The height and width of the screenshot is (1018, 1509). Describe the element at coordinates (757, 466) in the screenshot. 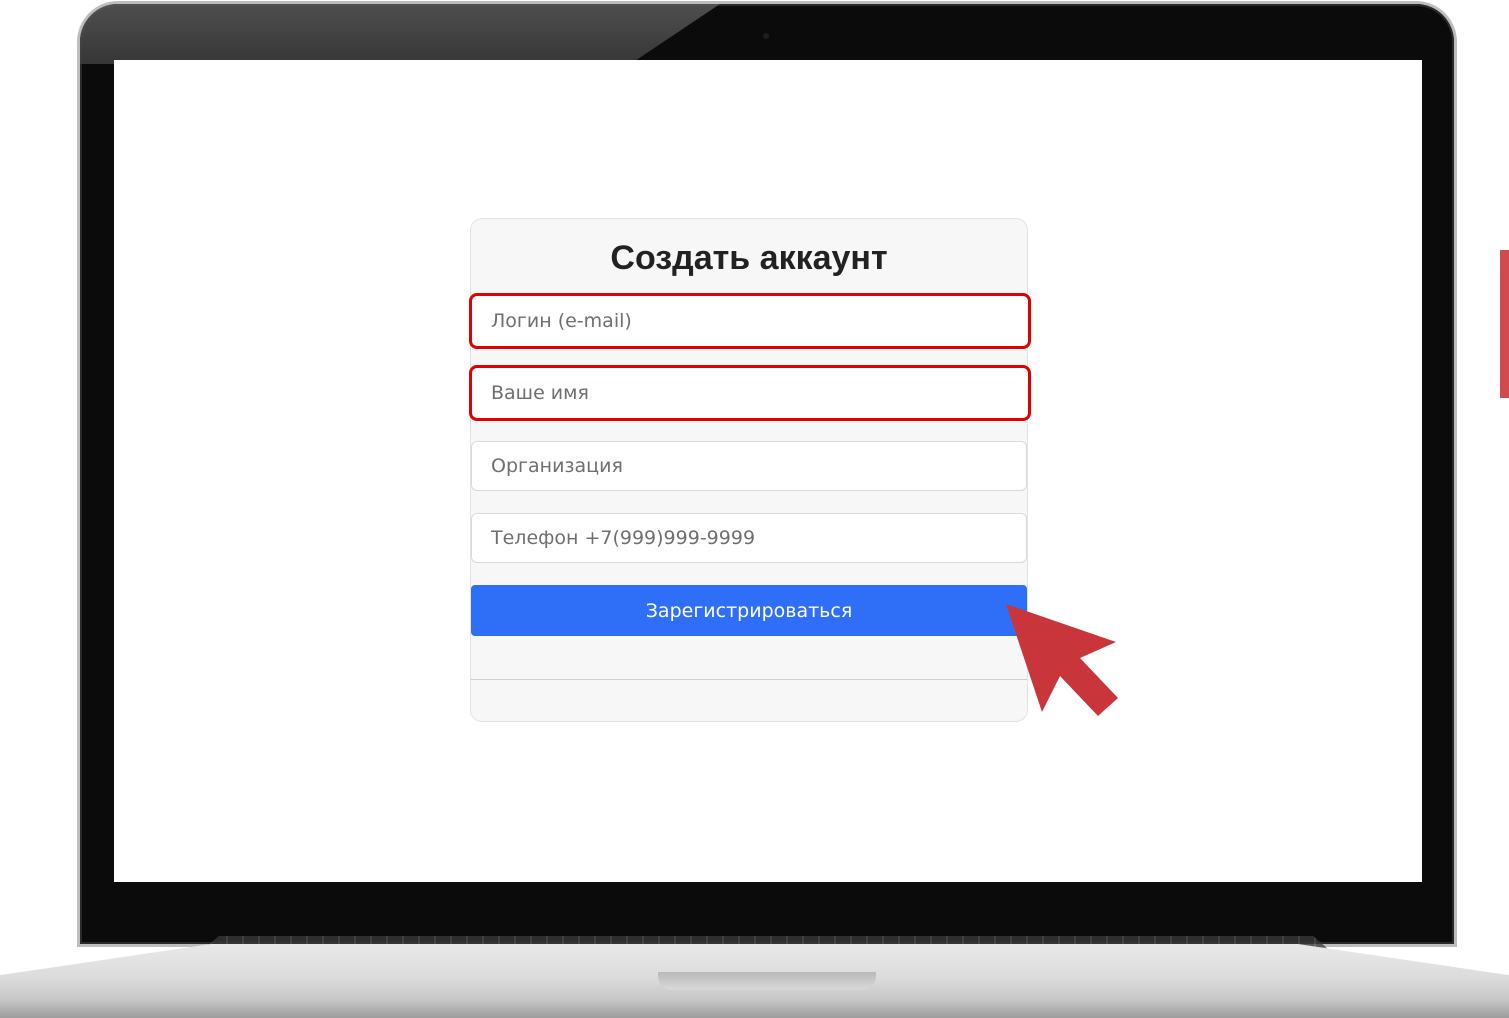

I see `organization-input` at that location.